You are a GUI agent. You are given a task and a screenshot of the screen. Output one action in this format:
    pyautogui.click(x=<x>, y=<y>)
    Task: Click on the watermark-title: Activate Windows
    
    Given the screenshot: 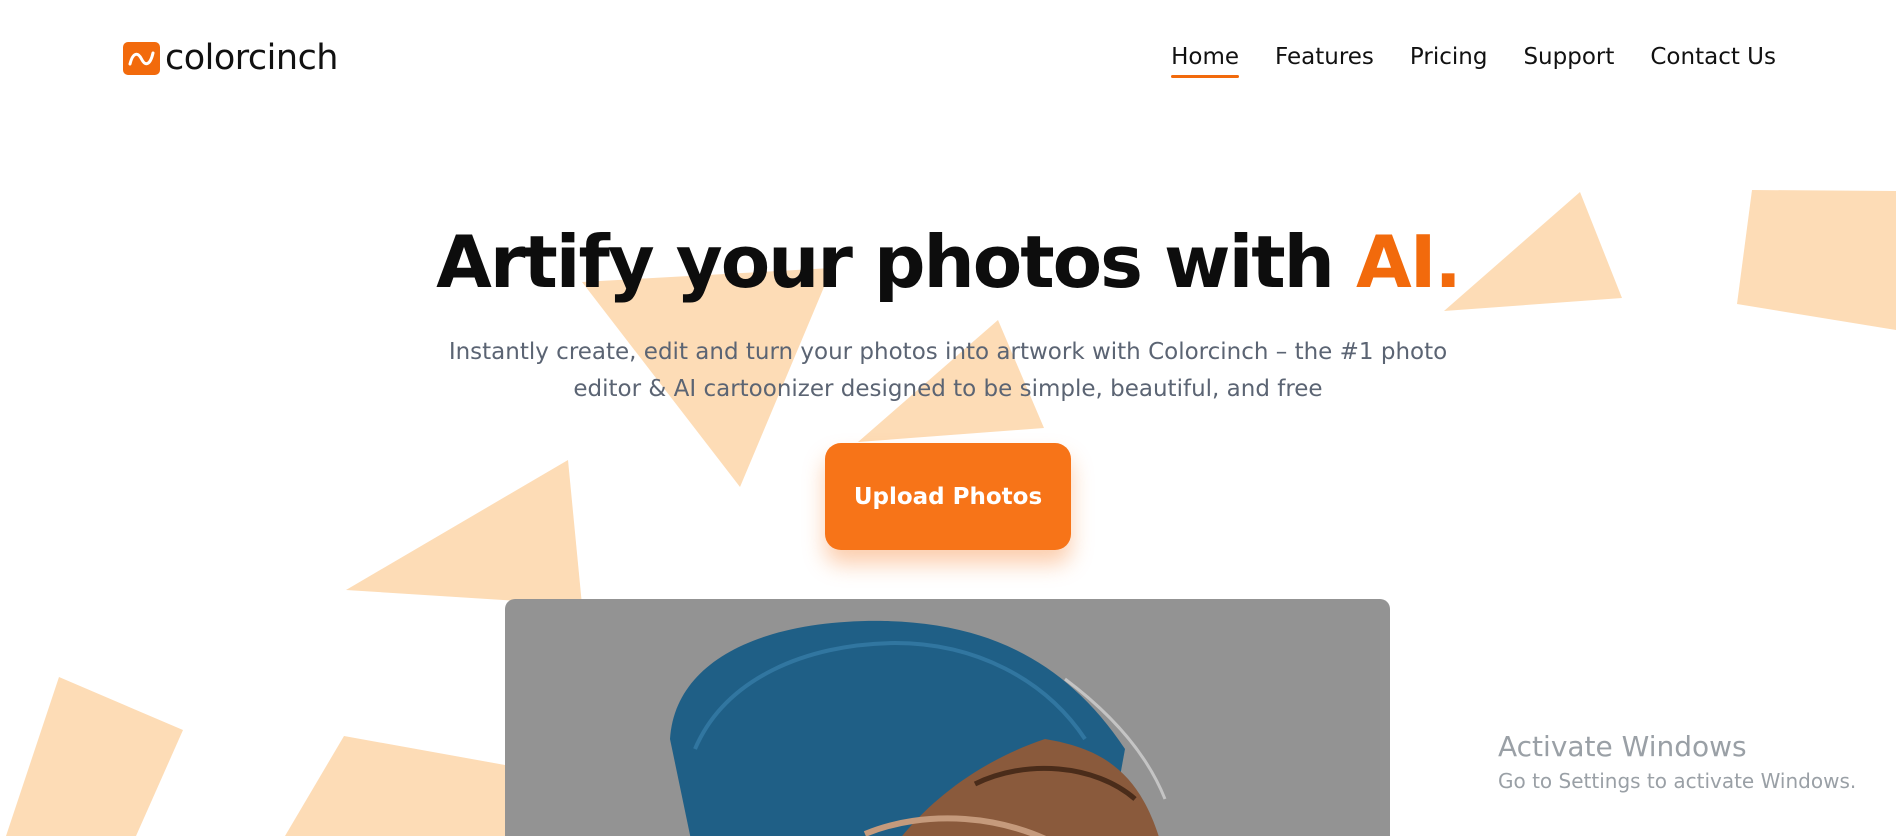 What is the action you would take?
    pyautogui.click(x=1622, y=746)
    